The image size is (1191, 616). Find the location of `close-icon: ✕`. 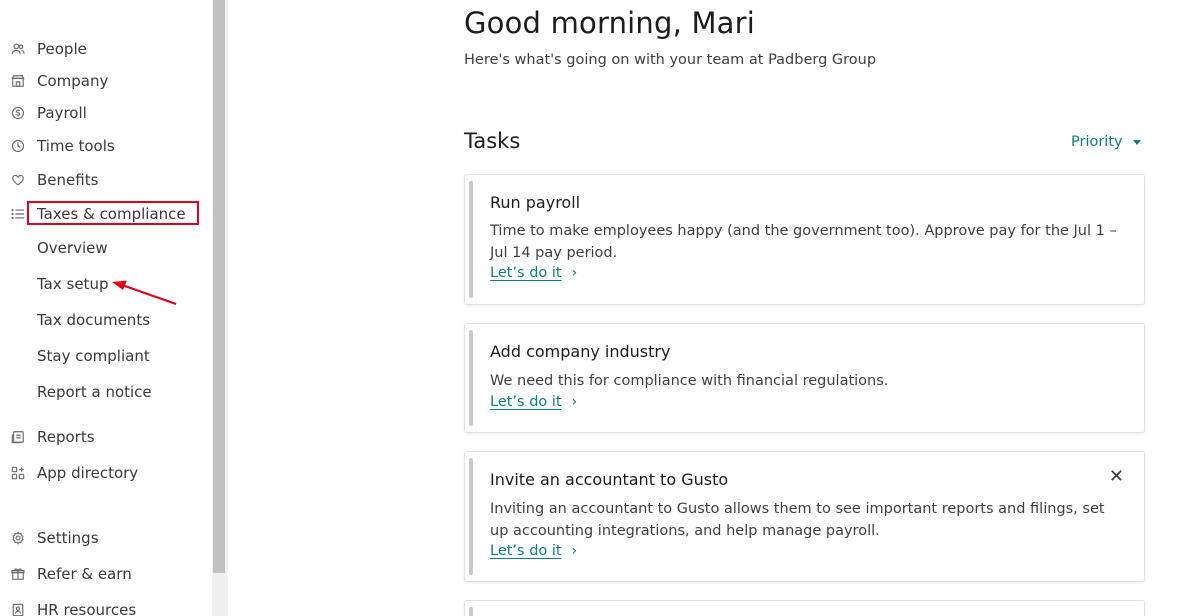

close-icon: ✕ is located at coordinates (1116, 477).